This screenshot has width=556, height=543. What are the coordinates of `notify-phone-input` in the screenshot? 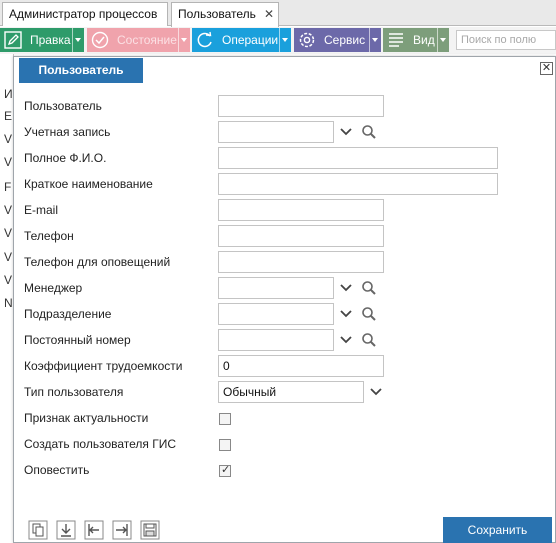 It's located at (301, 262).